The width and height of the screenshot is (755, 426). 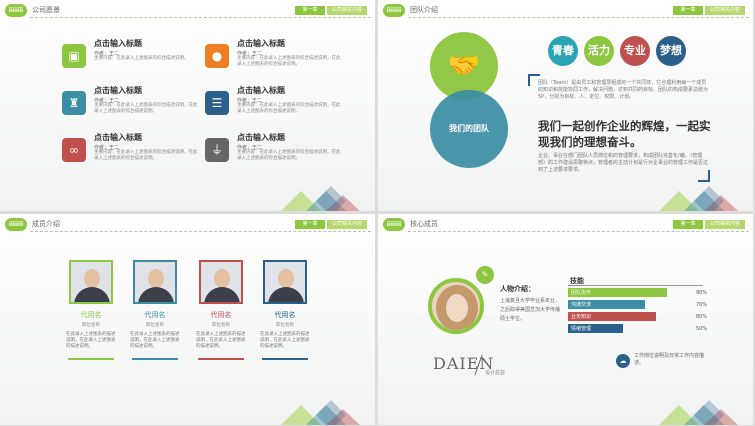 What do you see at coordinates (74, 103) in the screenshot?
I see `trophy-icon: ♜` at bounding box center [74, 103].